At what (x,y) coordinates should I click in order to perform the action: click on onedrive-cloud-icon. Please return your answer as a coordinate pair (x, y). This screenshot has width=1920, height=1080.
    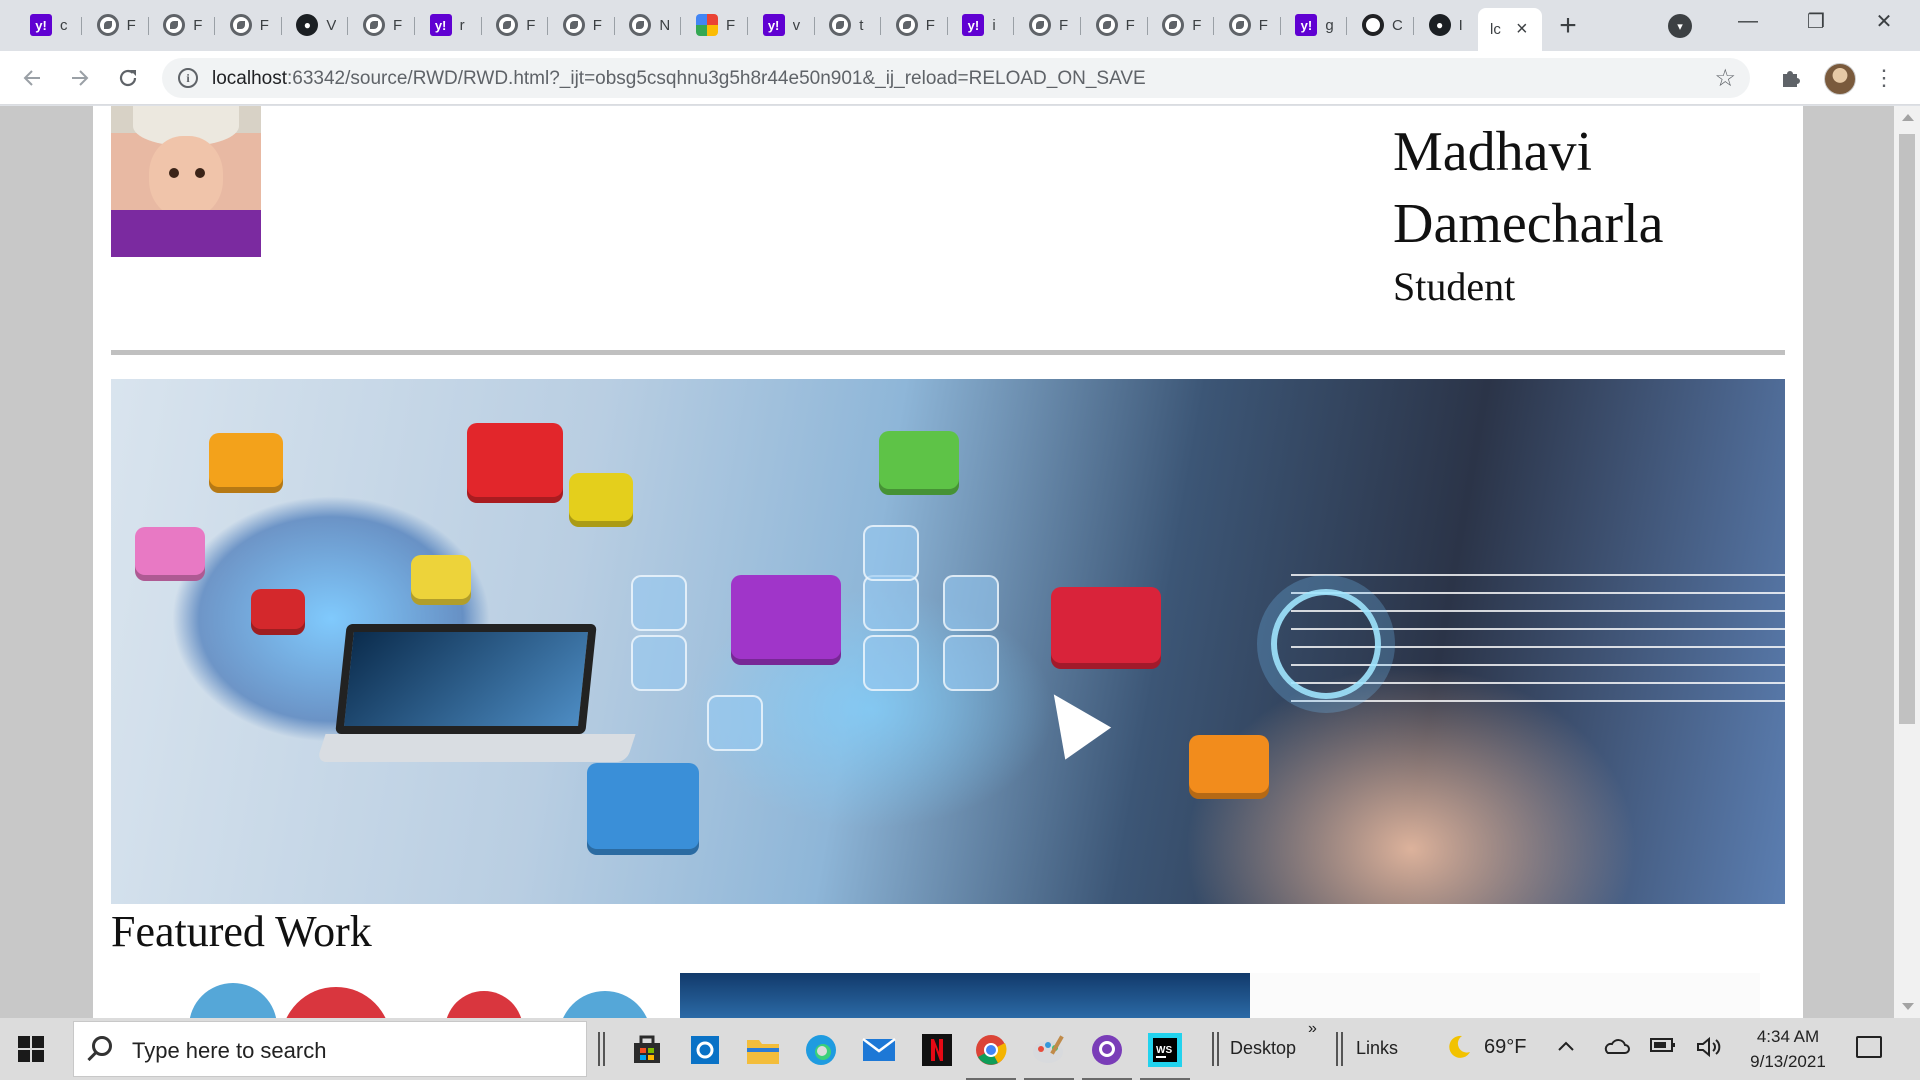
    Looking at the image, I should click on (1616, 1049).